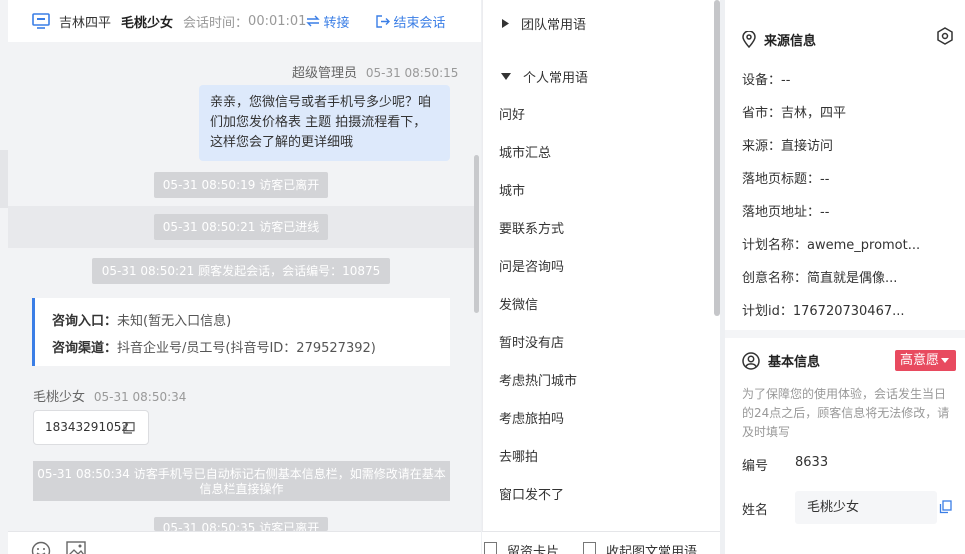 The width and height of the screenshot is (965, 554). Describe the element at coordinates (59, 397) in the screenshot. I see `visitor-msg-name: 毛桃少女` at that location.